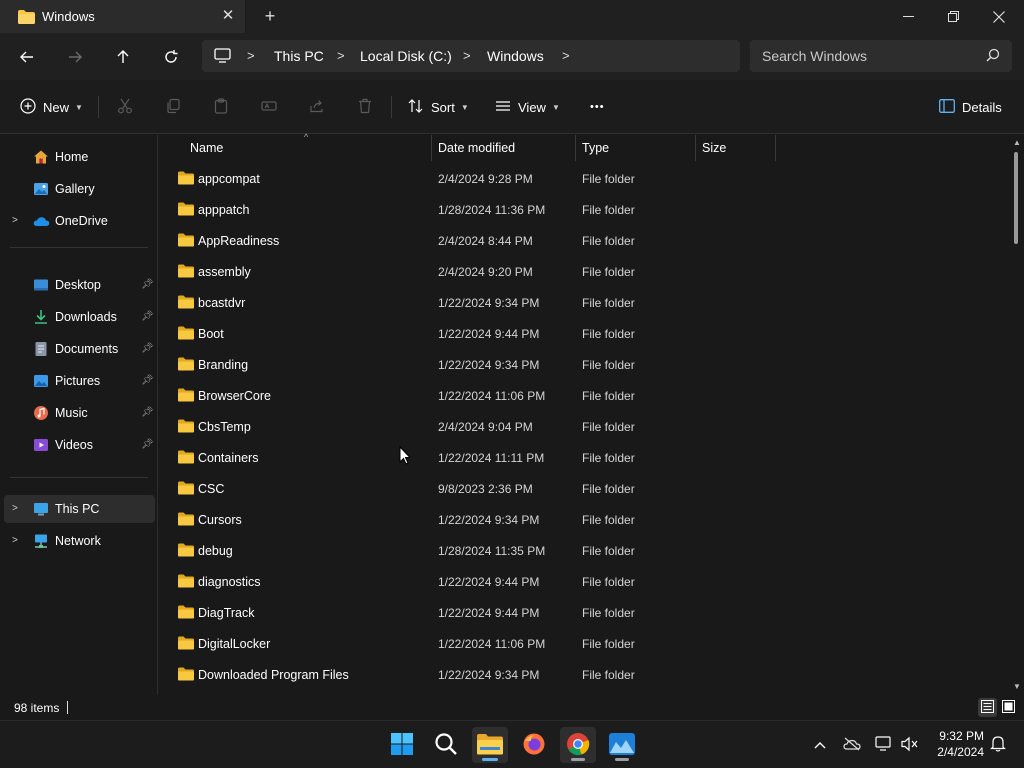 This screenshot has height=768, width=1024. What do you see at coordinates (1017, 142) in the screenshot?
I see `scroll-up-icon: ▲` at bounding box center [1017, 142].